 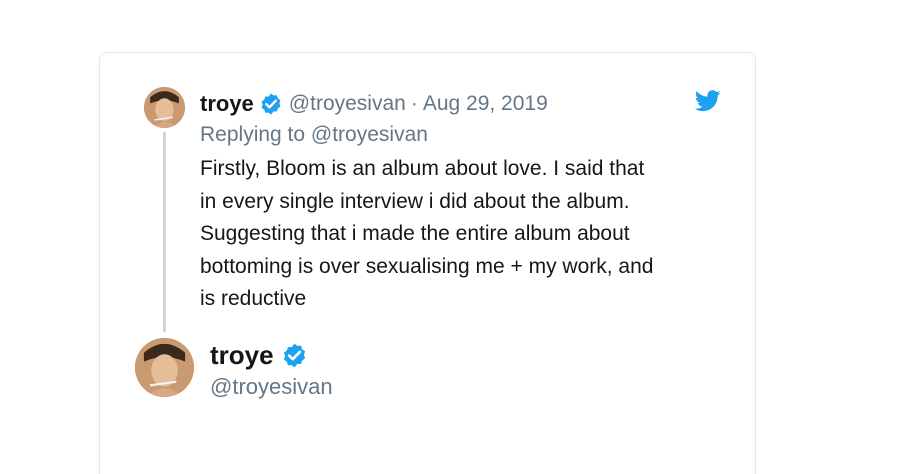 I want to click on author-name-row: troye, so click(x=259, y=355).